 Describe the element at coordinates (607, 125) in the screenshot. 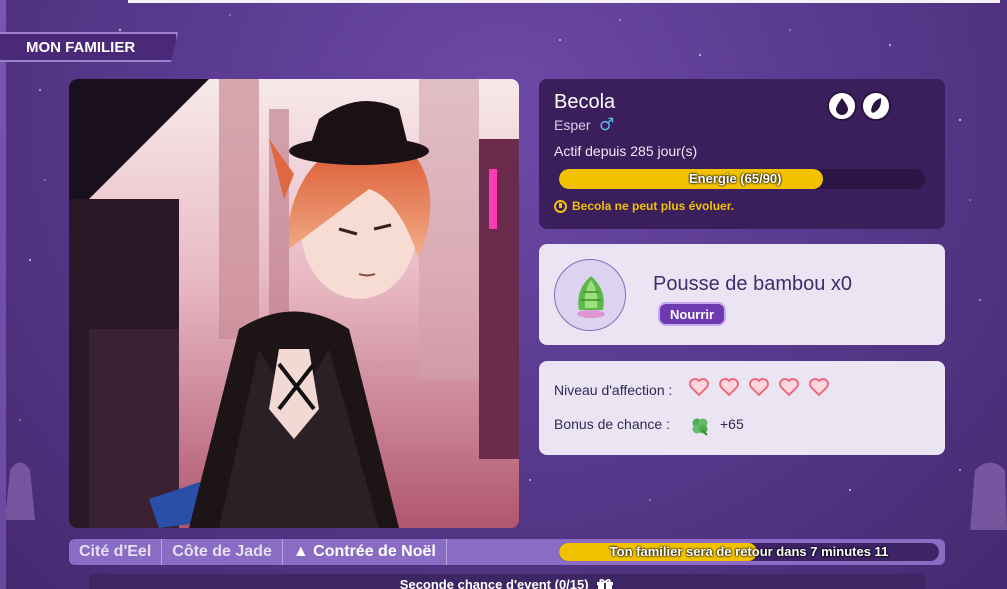

I see `male-symbol-icon: ♂` at that location.